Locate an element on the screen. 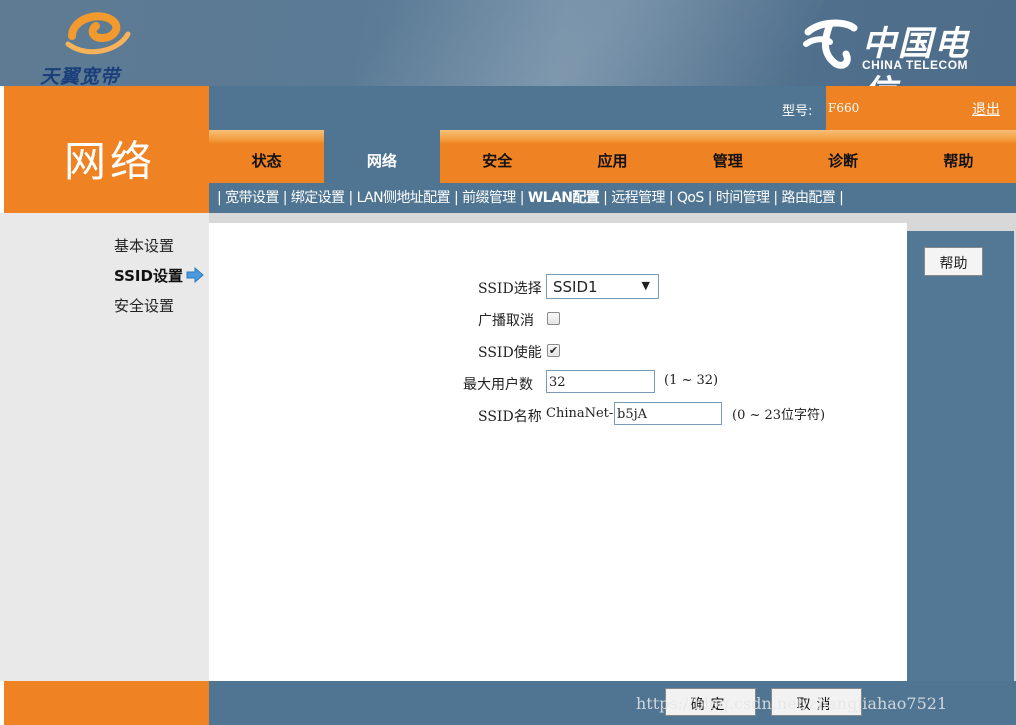 The width and height of the screenshot is (1016, 725). subnav-wlan: WLAN配置 is located at coordinates (564, 198).